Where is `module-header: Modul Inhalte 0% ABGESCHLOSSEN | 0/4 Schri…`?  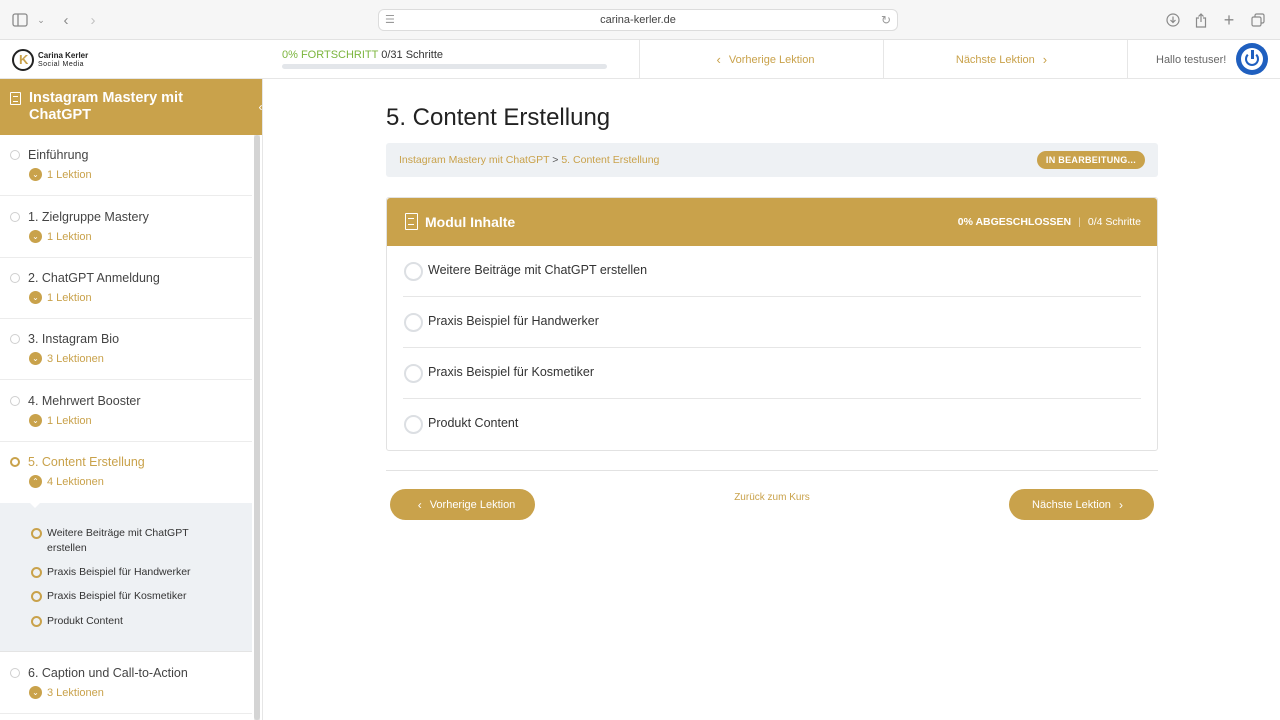
module-header: Modul Inhalte 0% ABGESCHLOSSEN | 0/4 Schri… is located at coordinates (772, 222).